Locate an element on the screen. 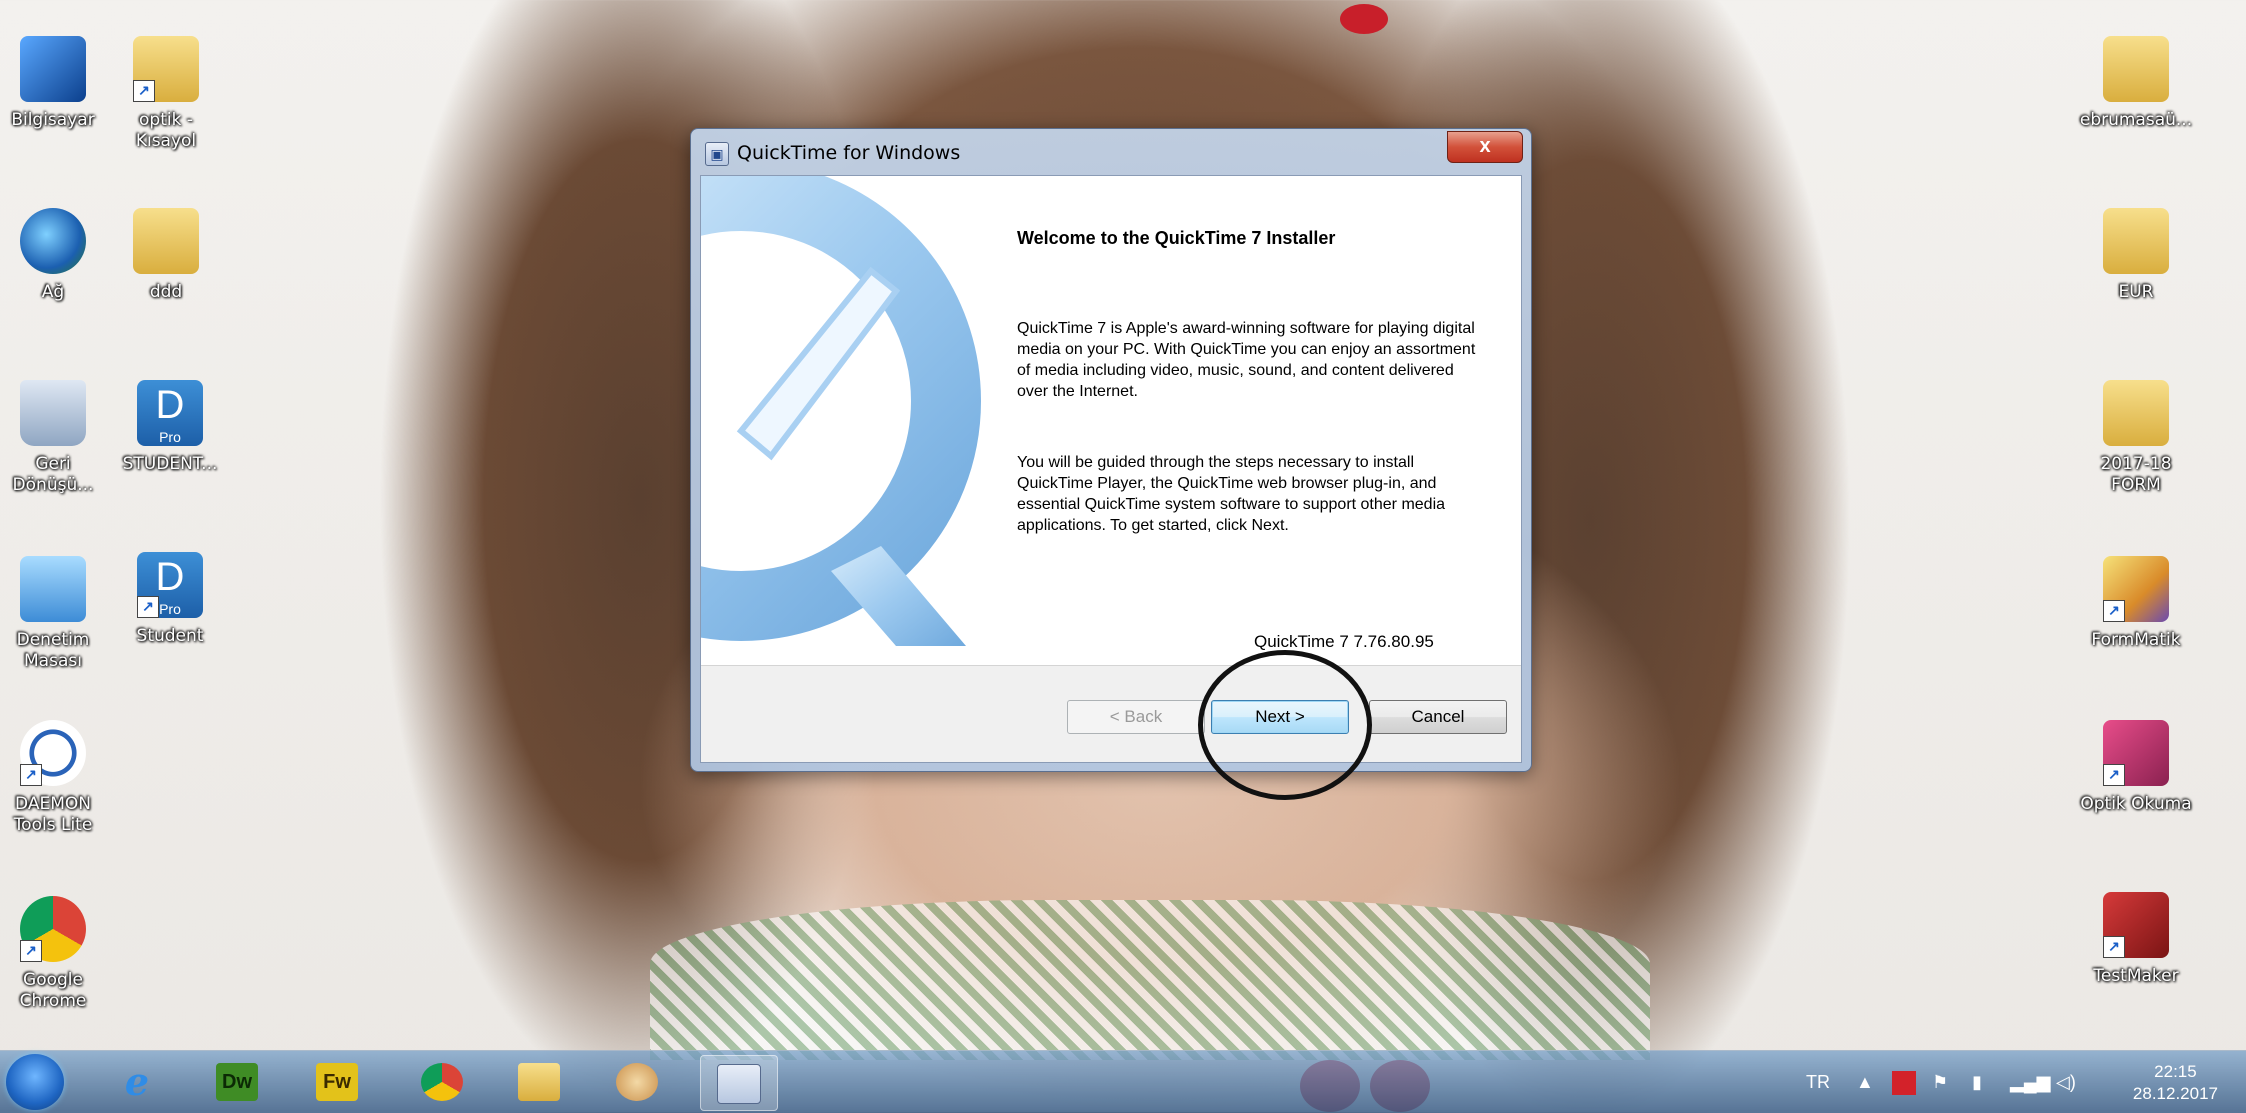 The image size is (2246, 1113). desktop-icon-control-panel: Denetim Masası is located at coordinates (56, 614).